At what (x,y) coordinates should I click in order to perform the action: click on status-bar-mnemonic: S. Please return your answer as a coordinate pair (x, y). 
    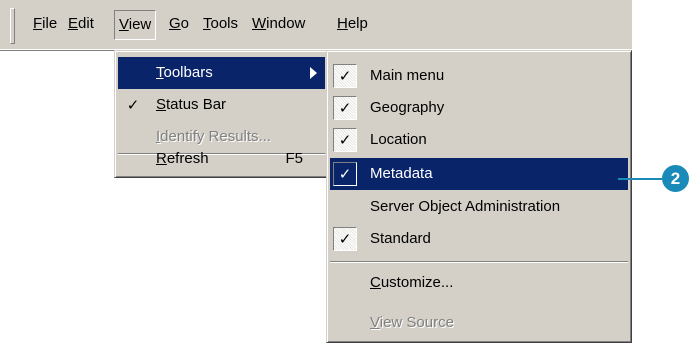
    Looking at the image, I should click on (161, 104).